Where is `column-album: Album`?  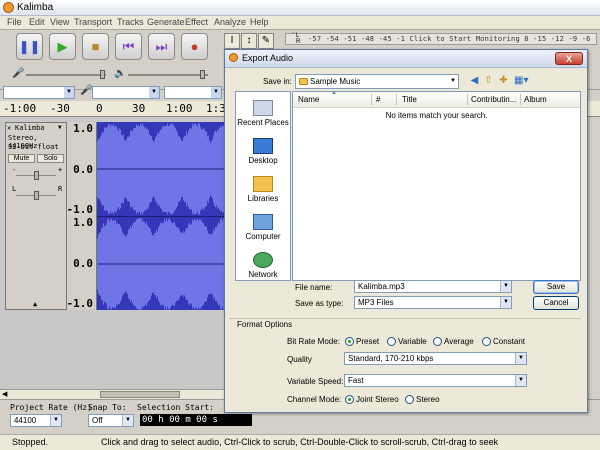
column-album: Album is located at coordinates (535, 99).